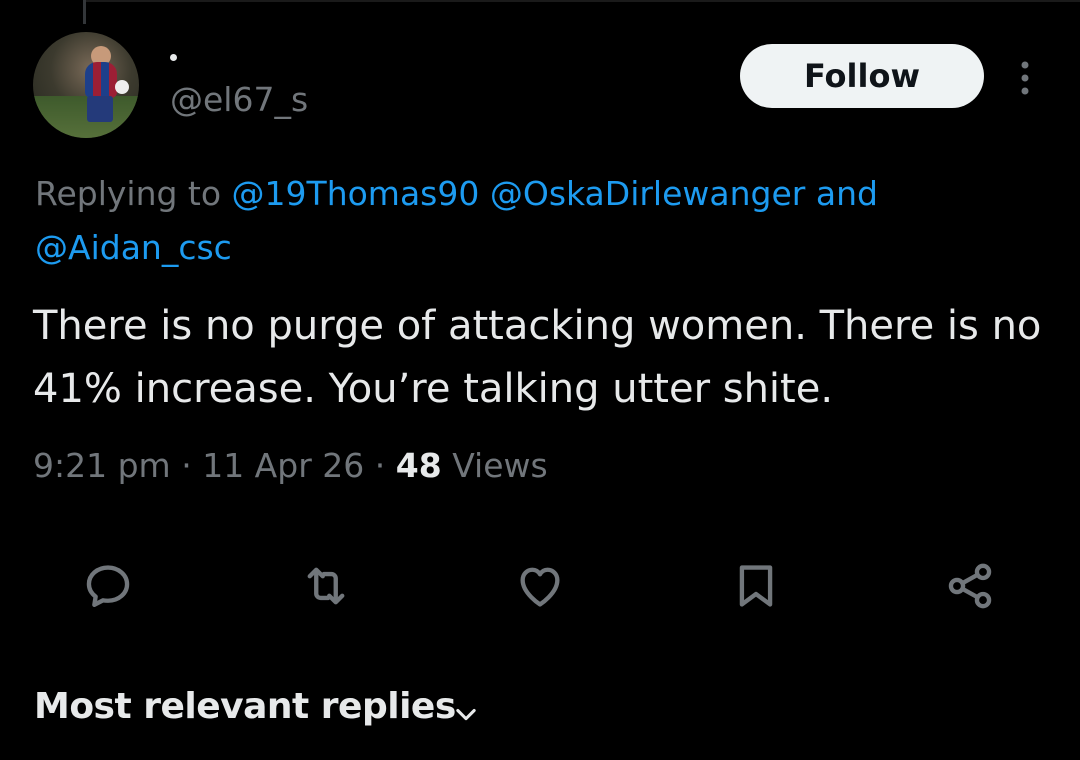  Describe the element at coordinates (356, 193) in the screenshot. I see `mention-link: @19Thomas90` at that location.